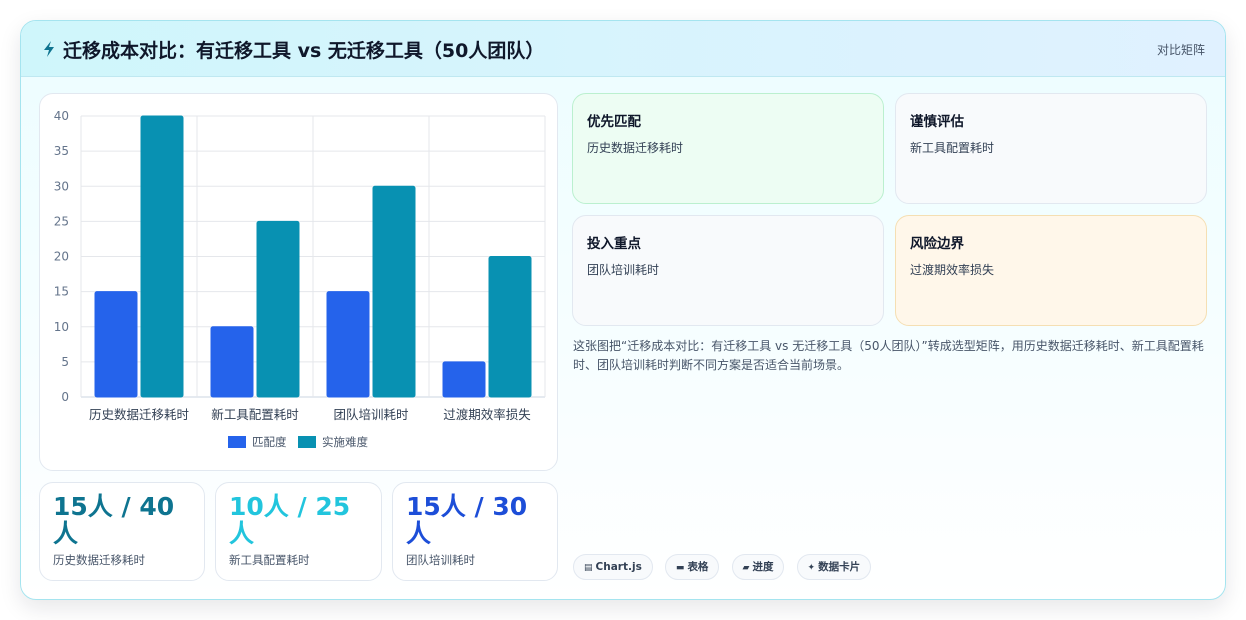  What do you see at coordinates (49, 49) in the screenshot?
I see `lightning-icon` at bounding box center [49, 49].